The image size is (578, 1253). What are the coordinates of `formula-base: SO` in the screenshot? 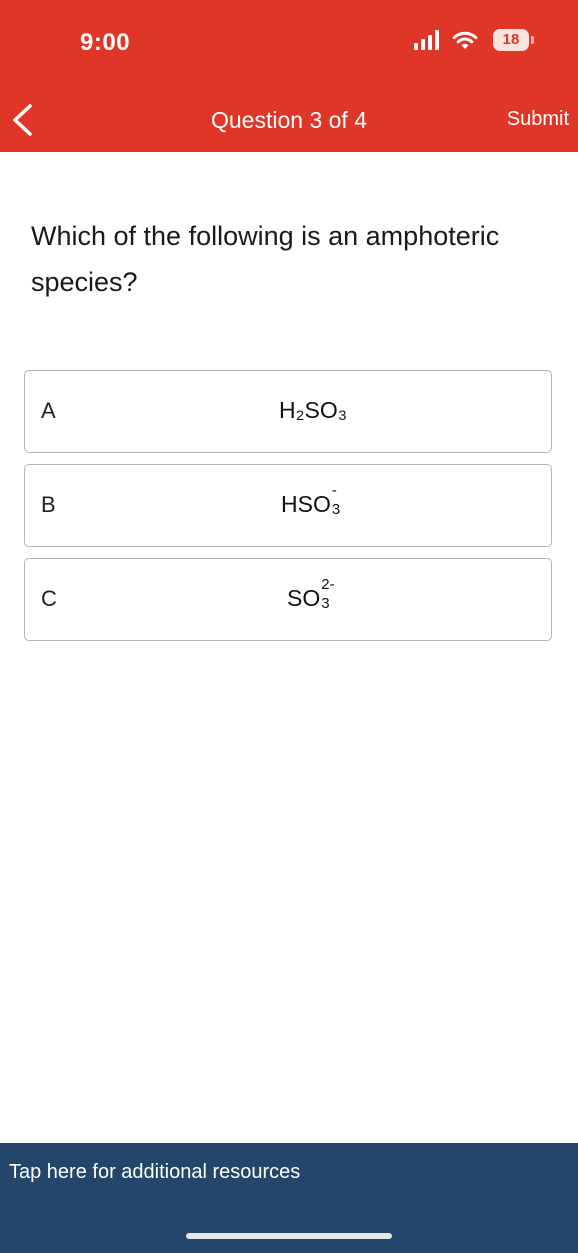 It's located at (304, 598).